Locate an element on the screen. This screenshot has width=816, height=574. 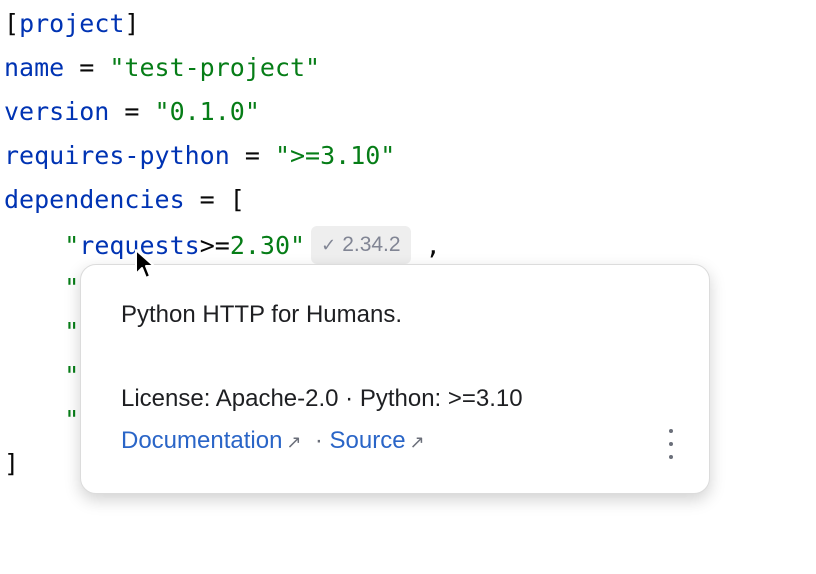
code-line-dependencies: dependencies = [ is located at coordinates (124, 199).